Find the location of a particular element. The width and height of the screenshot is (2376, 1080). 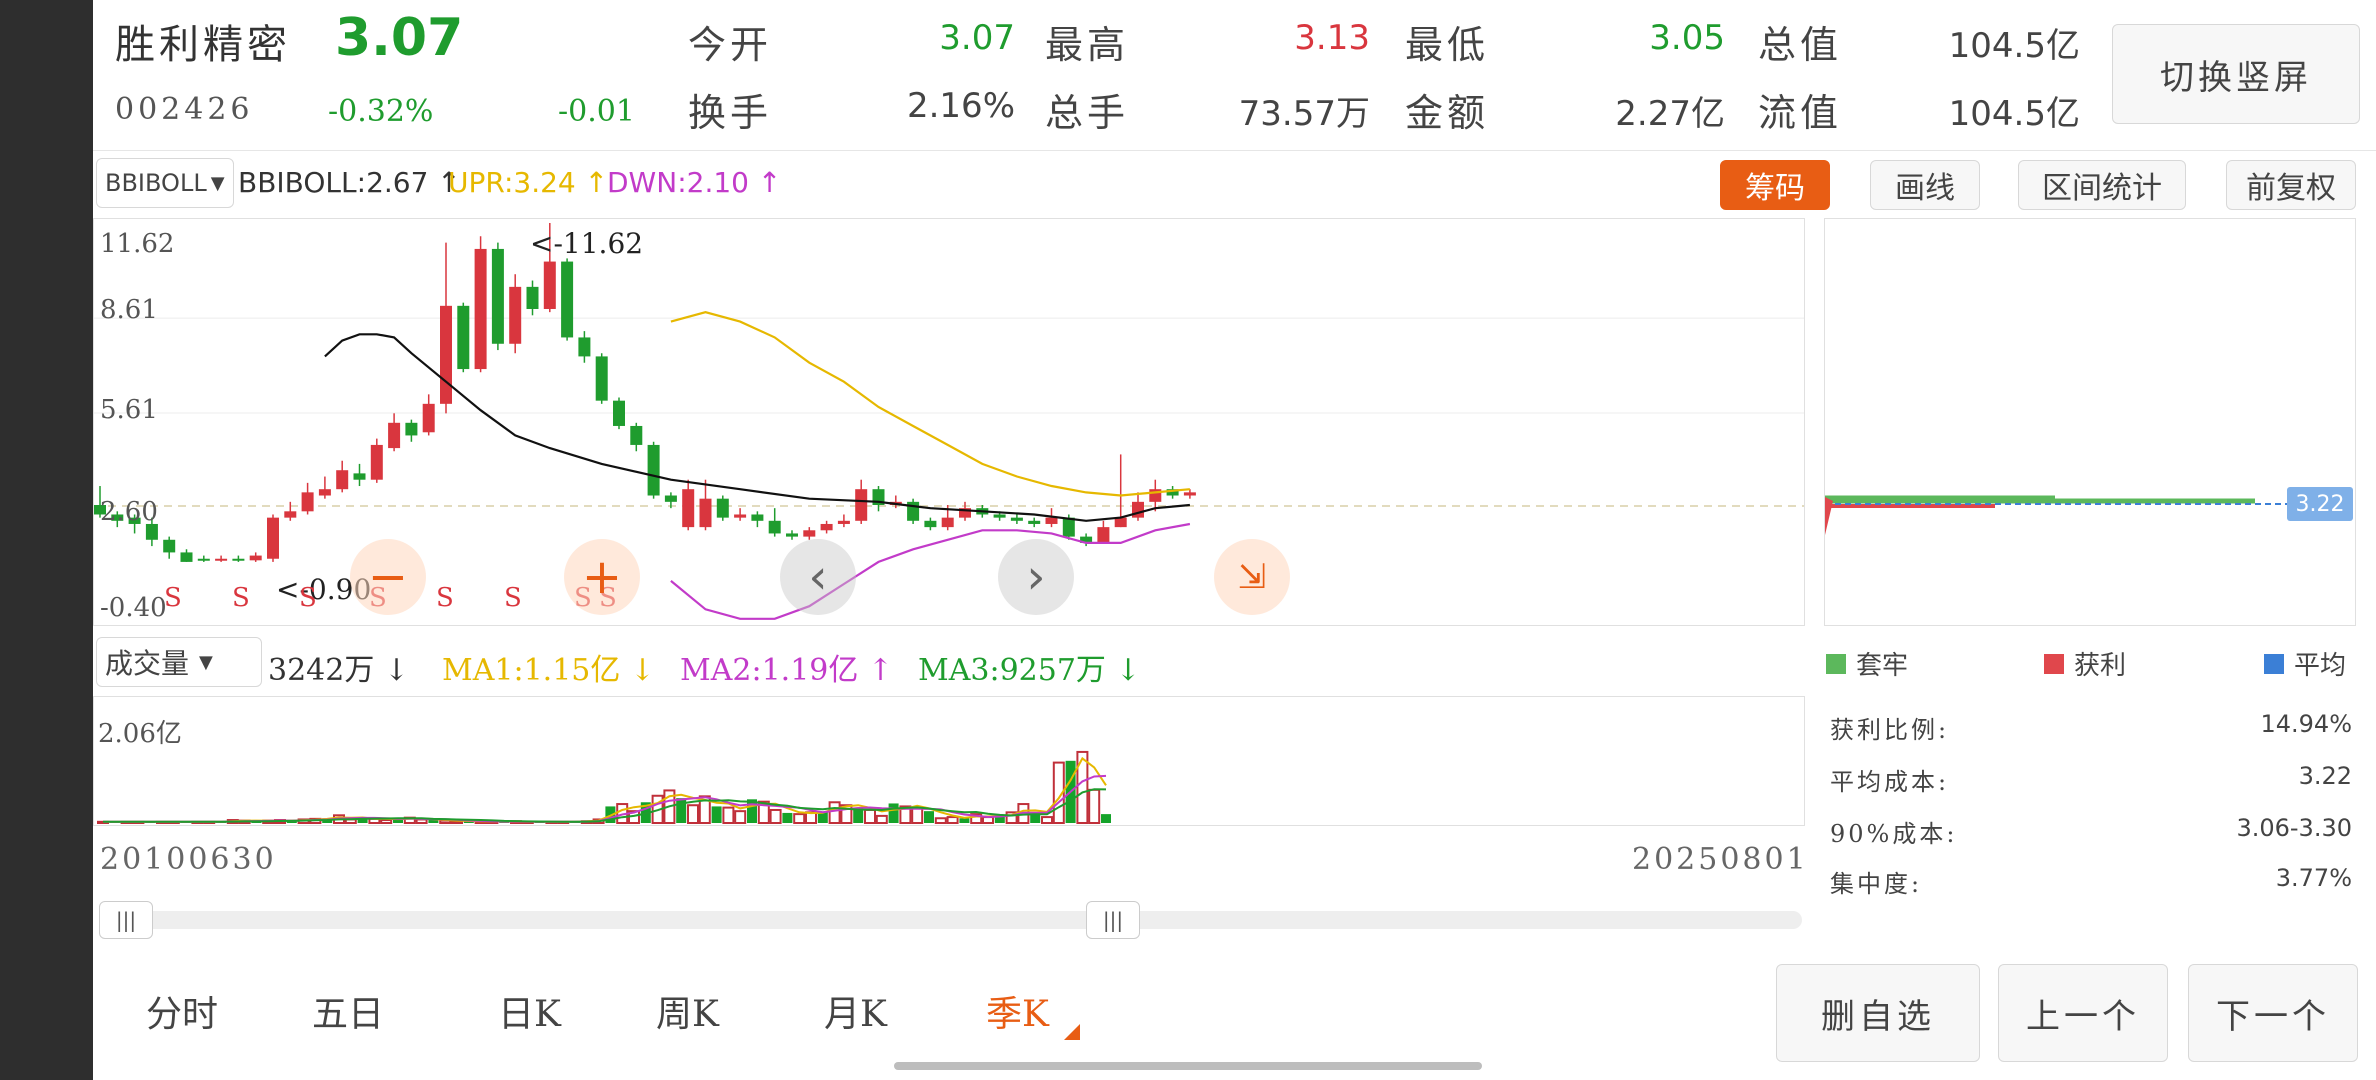

legend-label-trapped: 套牢 is located at coordinates (1882, 666).